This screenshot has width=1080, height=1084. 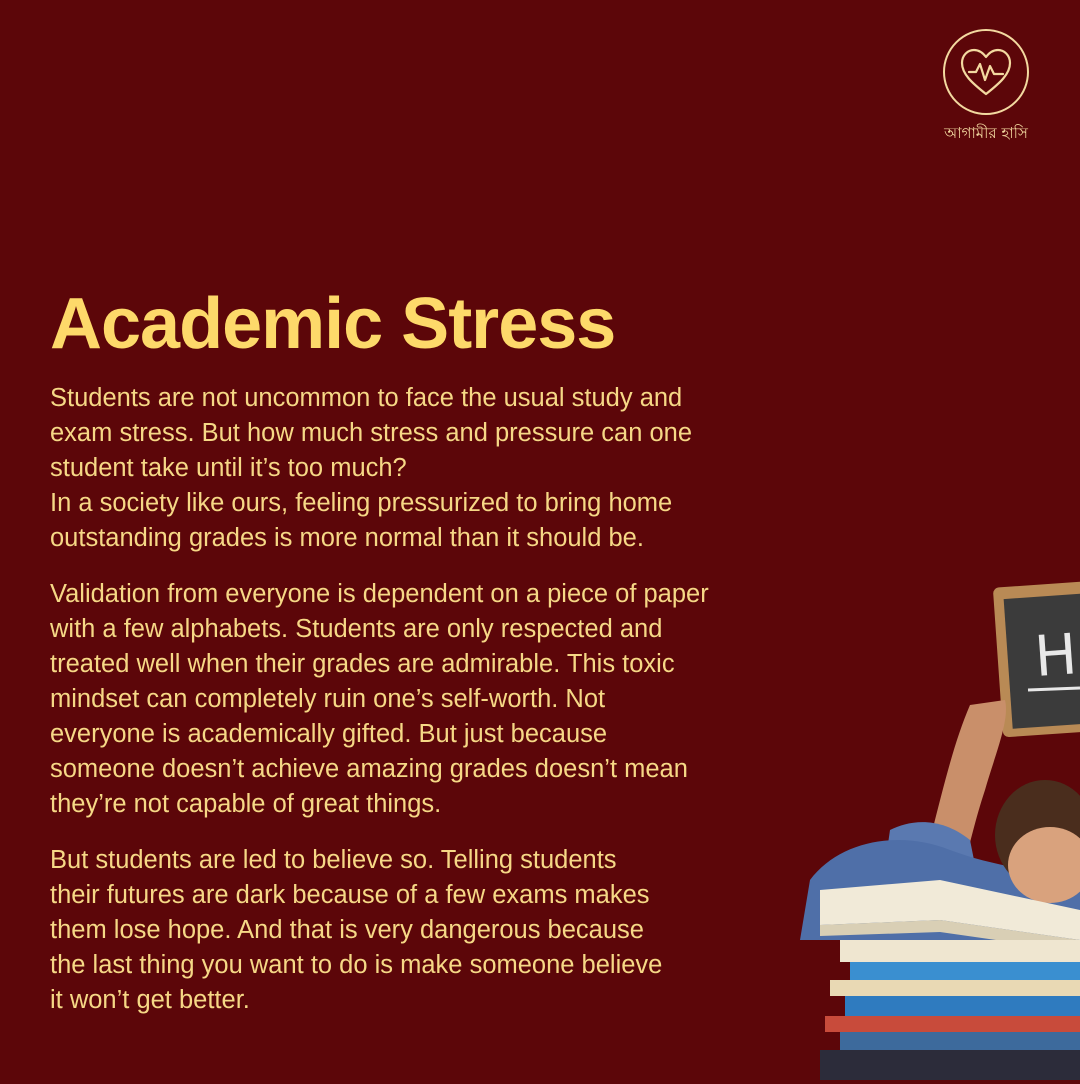 What do you see at coordinates (986, 133) in the screenshot?
I see `brand-name: আগামীর হাসি` at bounding box center [986, 133].